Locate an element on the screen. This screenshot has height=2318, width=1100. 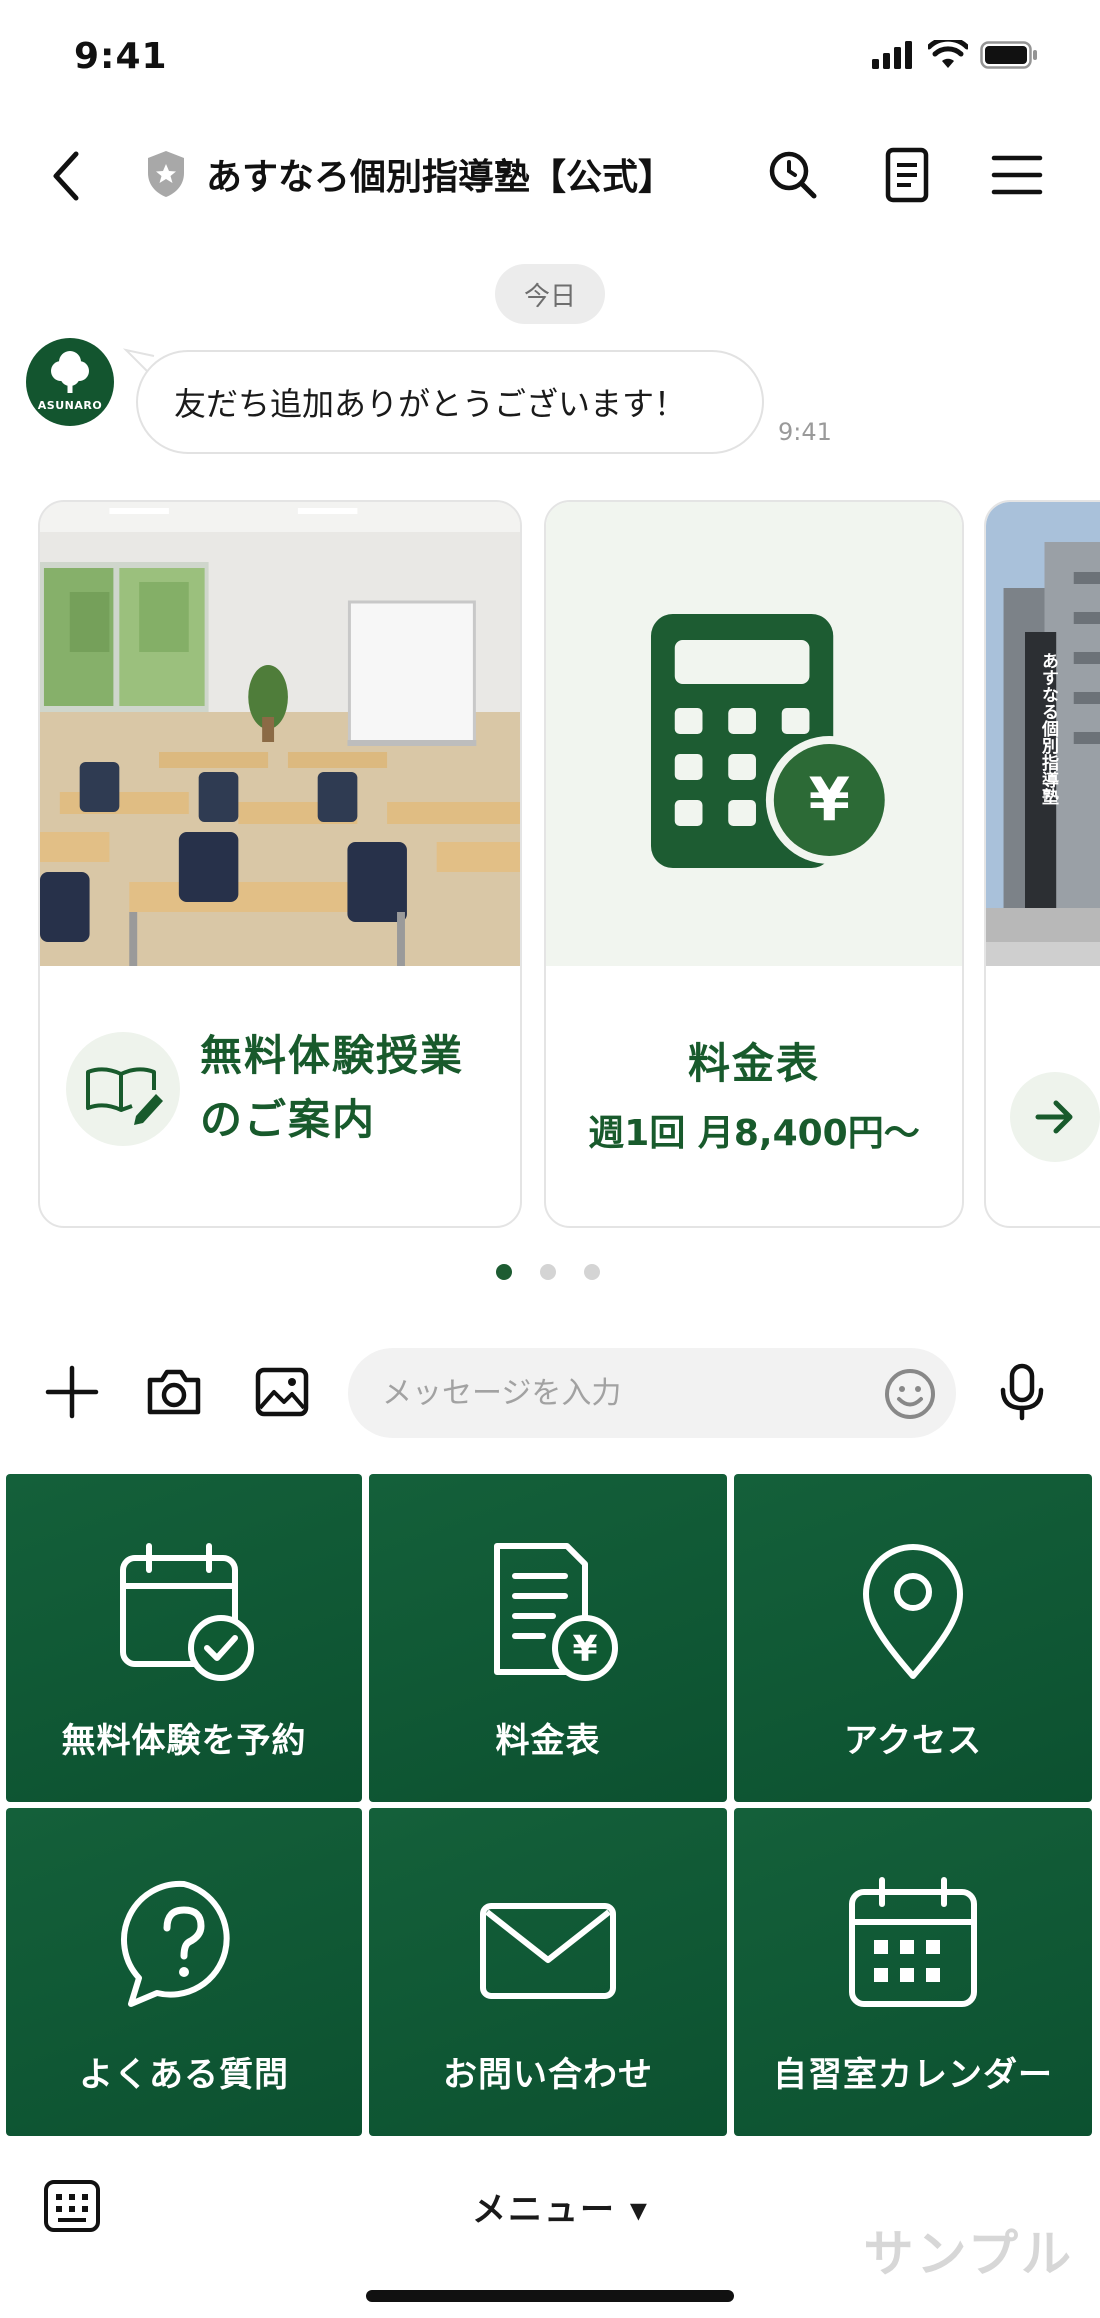
card-subtitle: 週1回 月8,400円〜 is located at coordinates (754, 1133).